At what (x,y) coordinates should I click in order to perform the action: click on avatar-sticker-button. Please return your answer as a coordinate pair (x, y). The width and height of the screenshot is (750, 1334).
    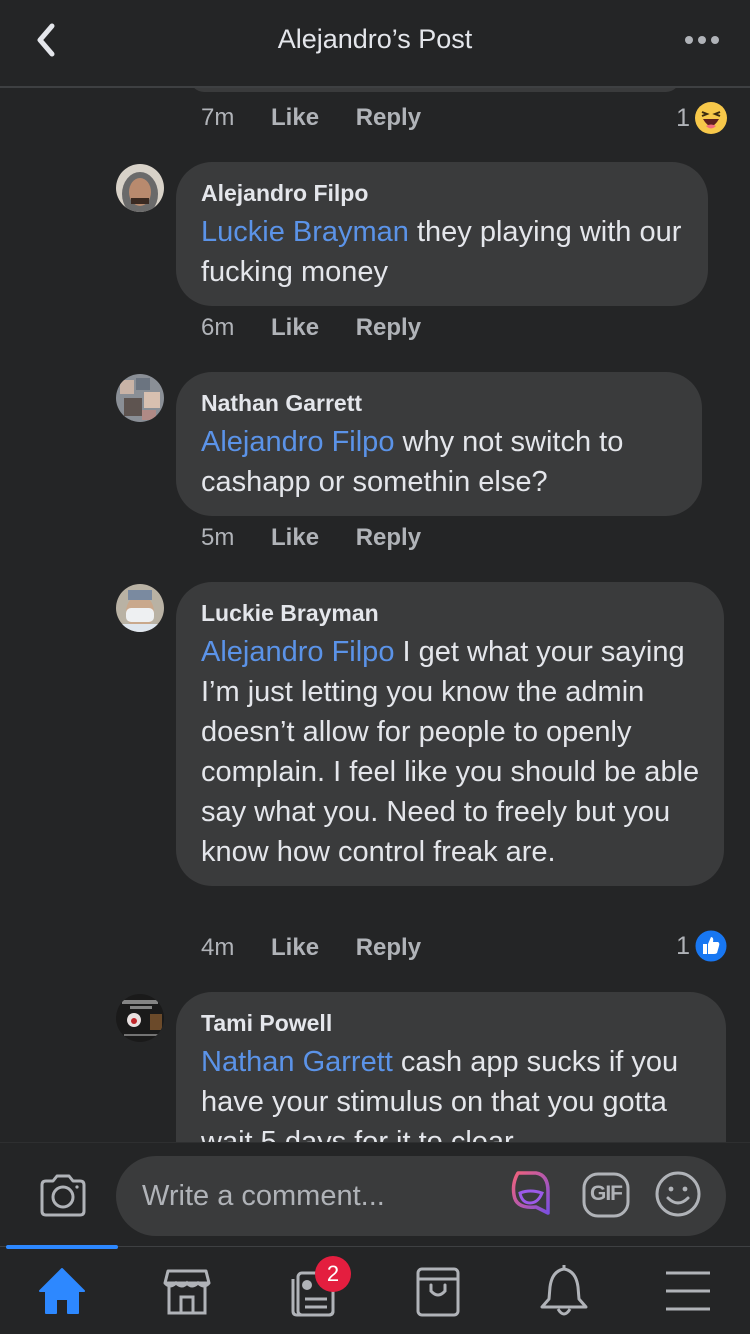
    Looking at the image, I should click on (532, 1196).